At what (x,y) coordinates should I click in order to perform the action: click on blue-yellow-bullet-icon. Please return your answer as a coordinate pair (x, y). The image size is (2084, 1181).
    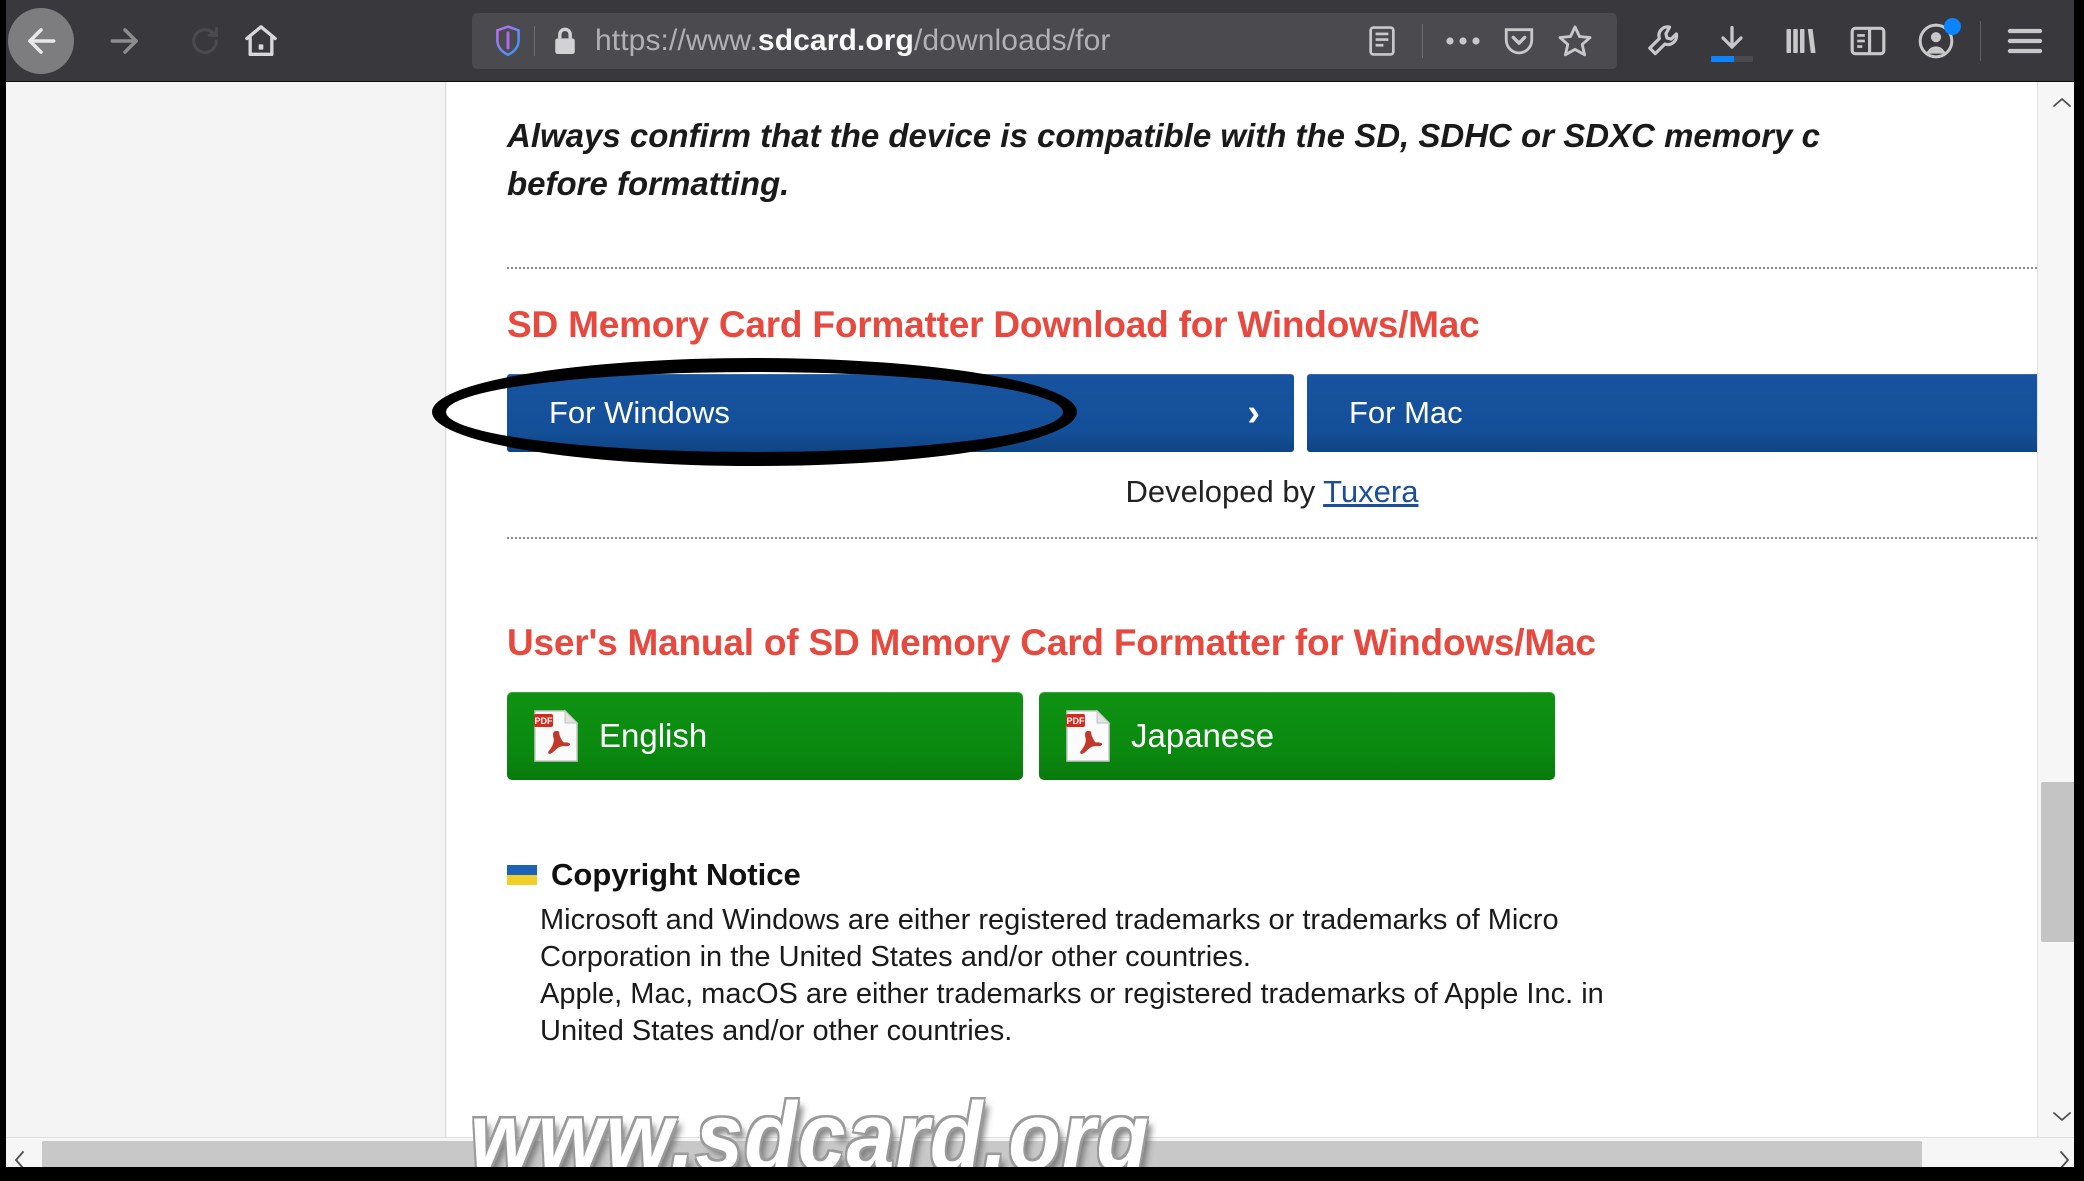
    Looking at the image, I should click on (522, 875).